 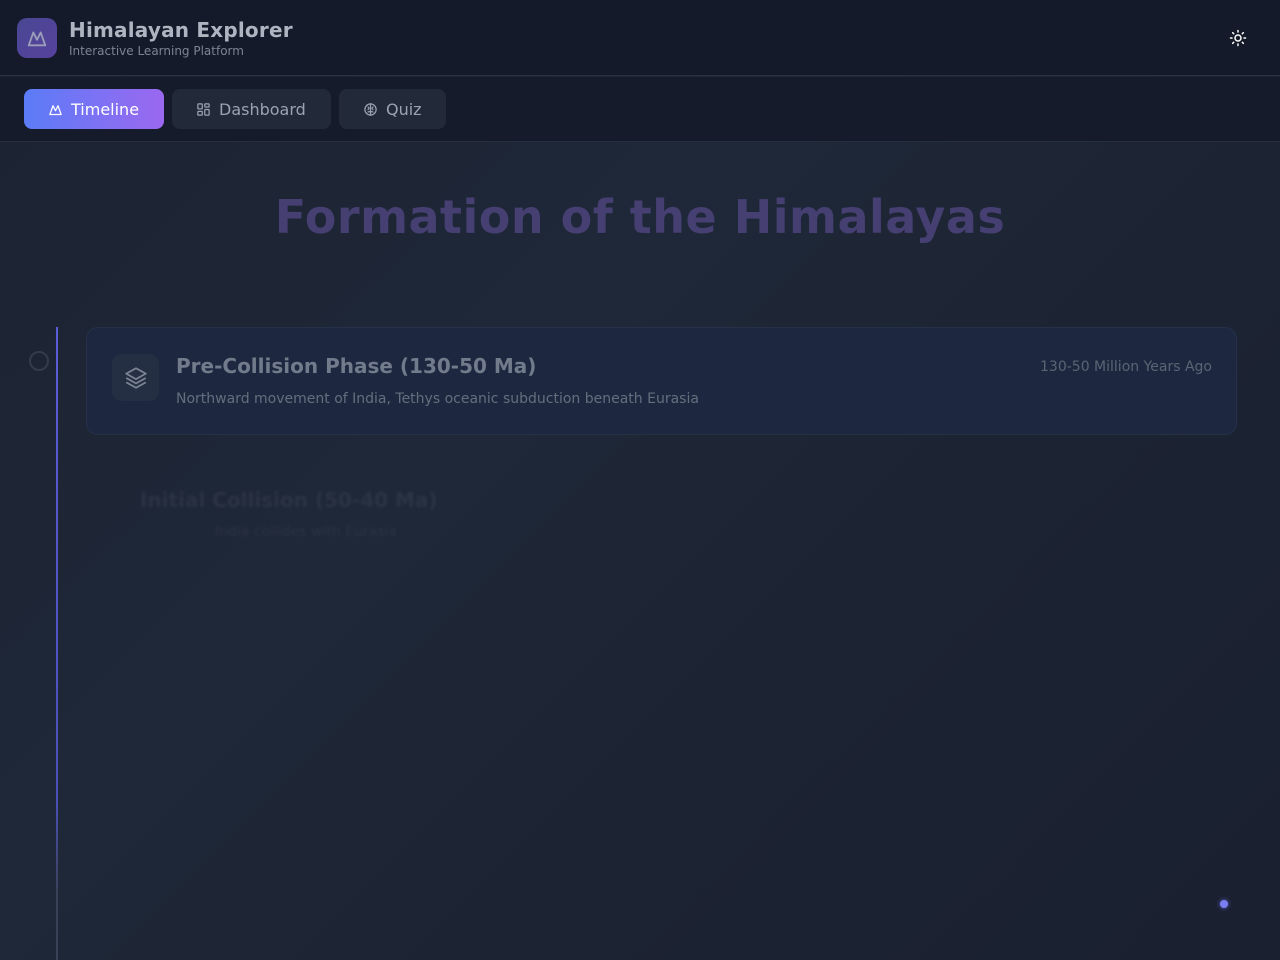 I want to click on tab-timeline-label: Timeline, so click(x=105, y=109).